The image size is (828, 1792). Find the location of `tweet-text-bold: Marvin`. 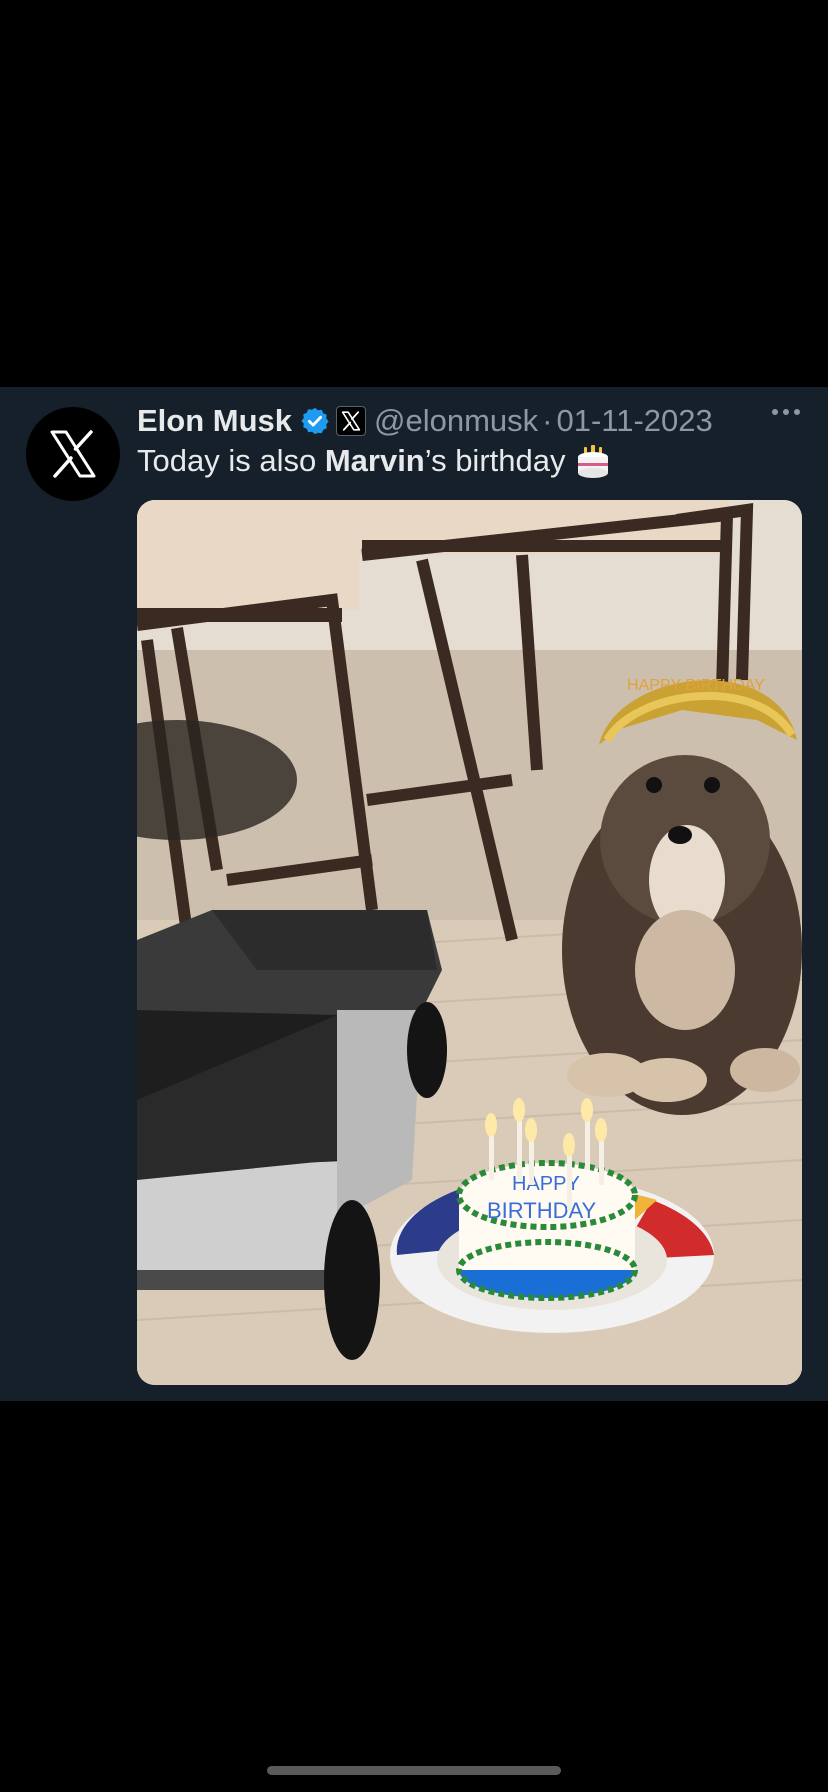

tweet-text-bold: Marvin is located at coordinates (374, 460).